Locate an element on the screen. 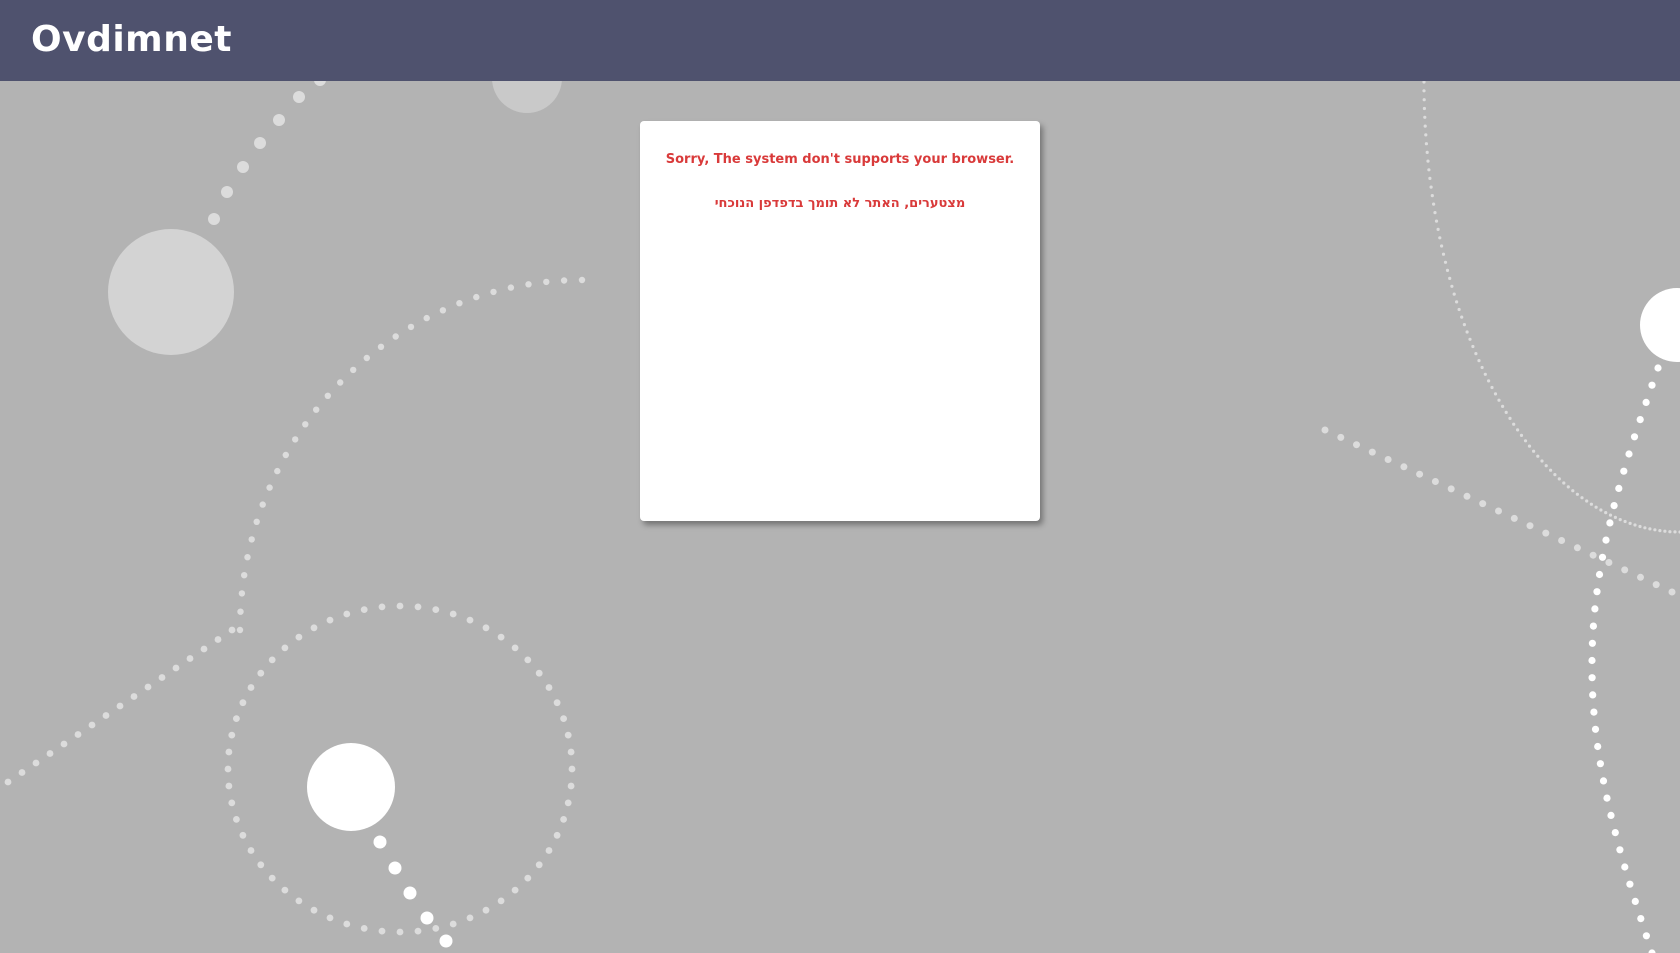 This screenshot has height=953, width=1680. top-bar: Ovdimnet is located at coordinates (840, 40).